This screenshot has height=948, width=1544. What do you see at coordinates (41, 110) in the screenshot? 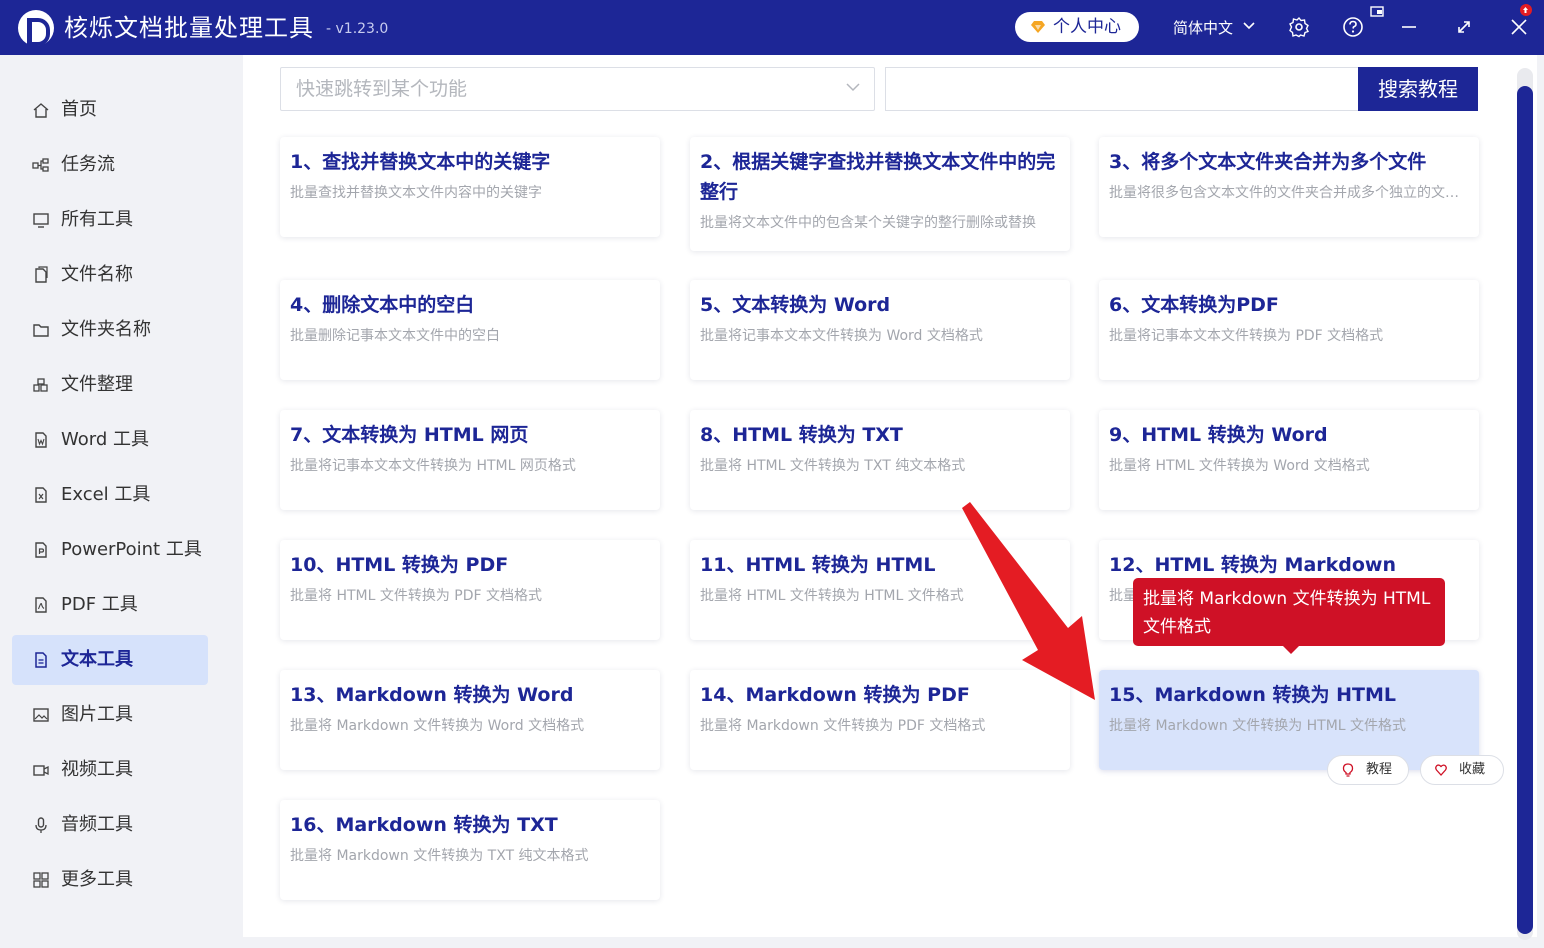
I see `home-icon` at bounding box center [41, 110].